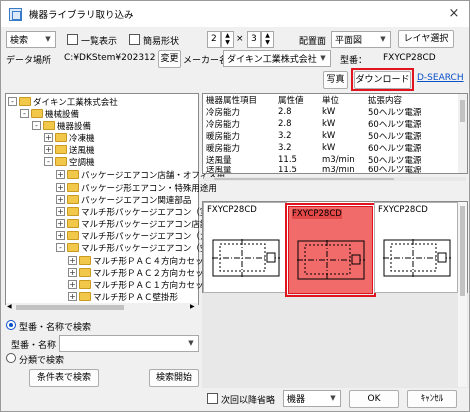 The image size is (470, 412). What do you see at coordinates (134, 39) in the screenshot?
I see `simple-shape-checkbox` at bounding box center [134, 39].